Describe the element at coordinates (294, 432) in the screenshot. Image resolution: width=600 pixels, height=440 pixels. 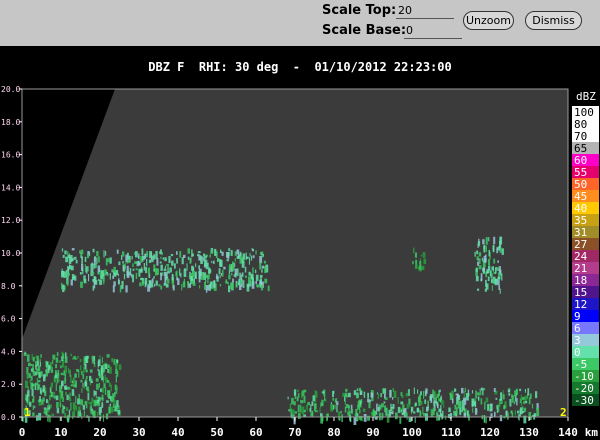
I see `x-tick-label: 70` at that location.